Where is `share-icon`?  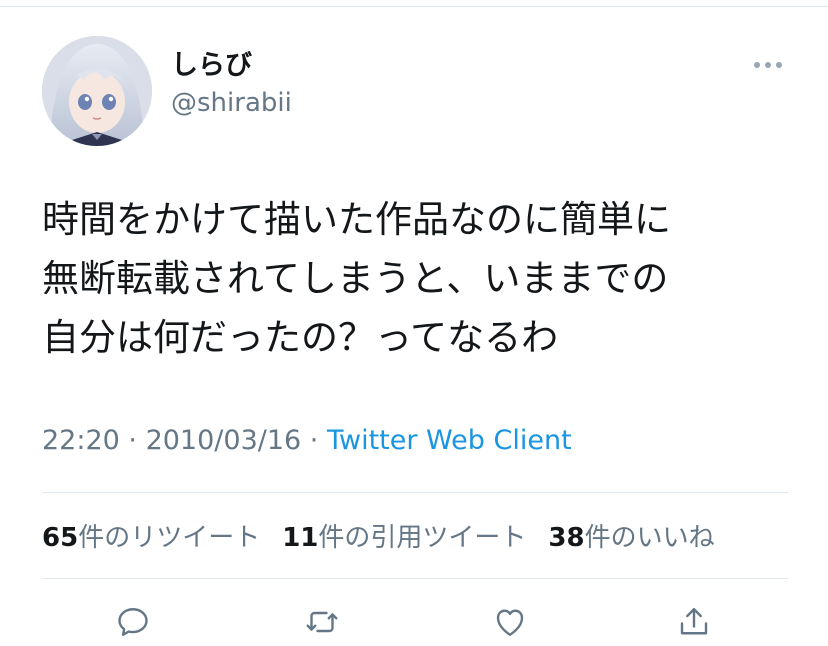 share-icon is located at coordinates (694, 621).